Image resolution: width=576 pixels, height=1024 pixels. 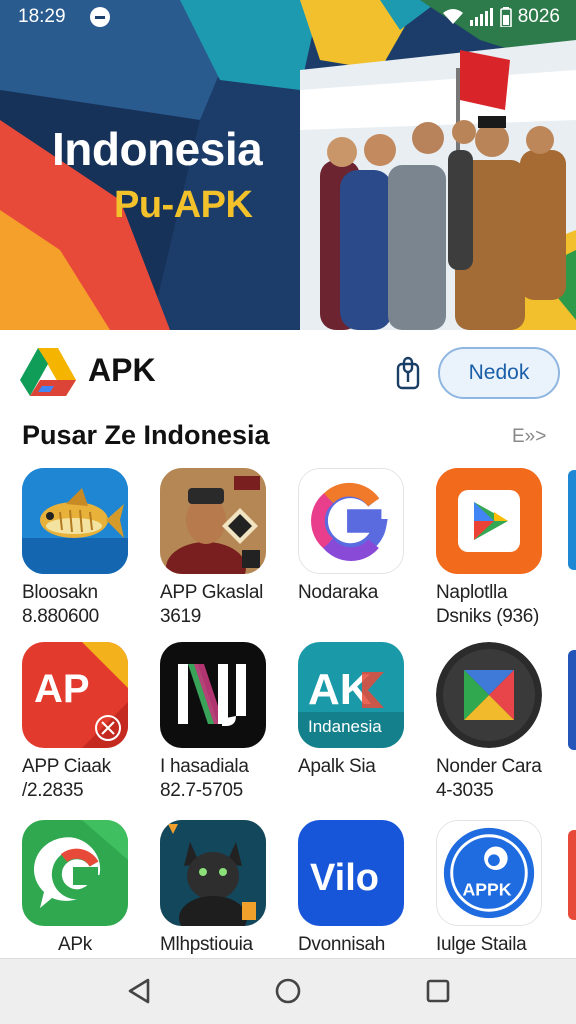 What do you see at coordinates (489, 521) in the screenshot?
I see `play-store-icon` at bounding box center [489, 521].